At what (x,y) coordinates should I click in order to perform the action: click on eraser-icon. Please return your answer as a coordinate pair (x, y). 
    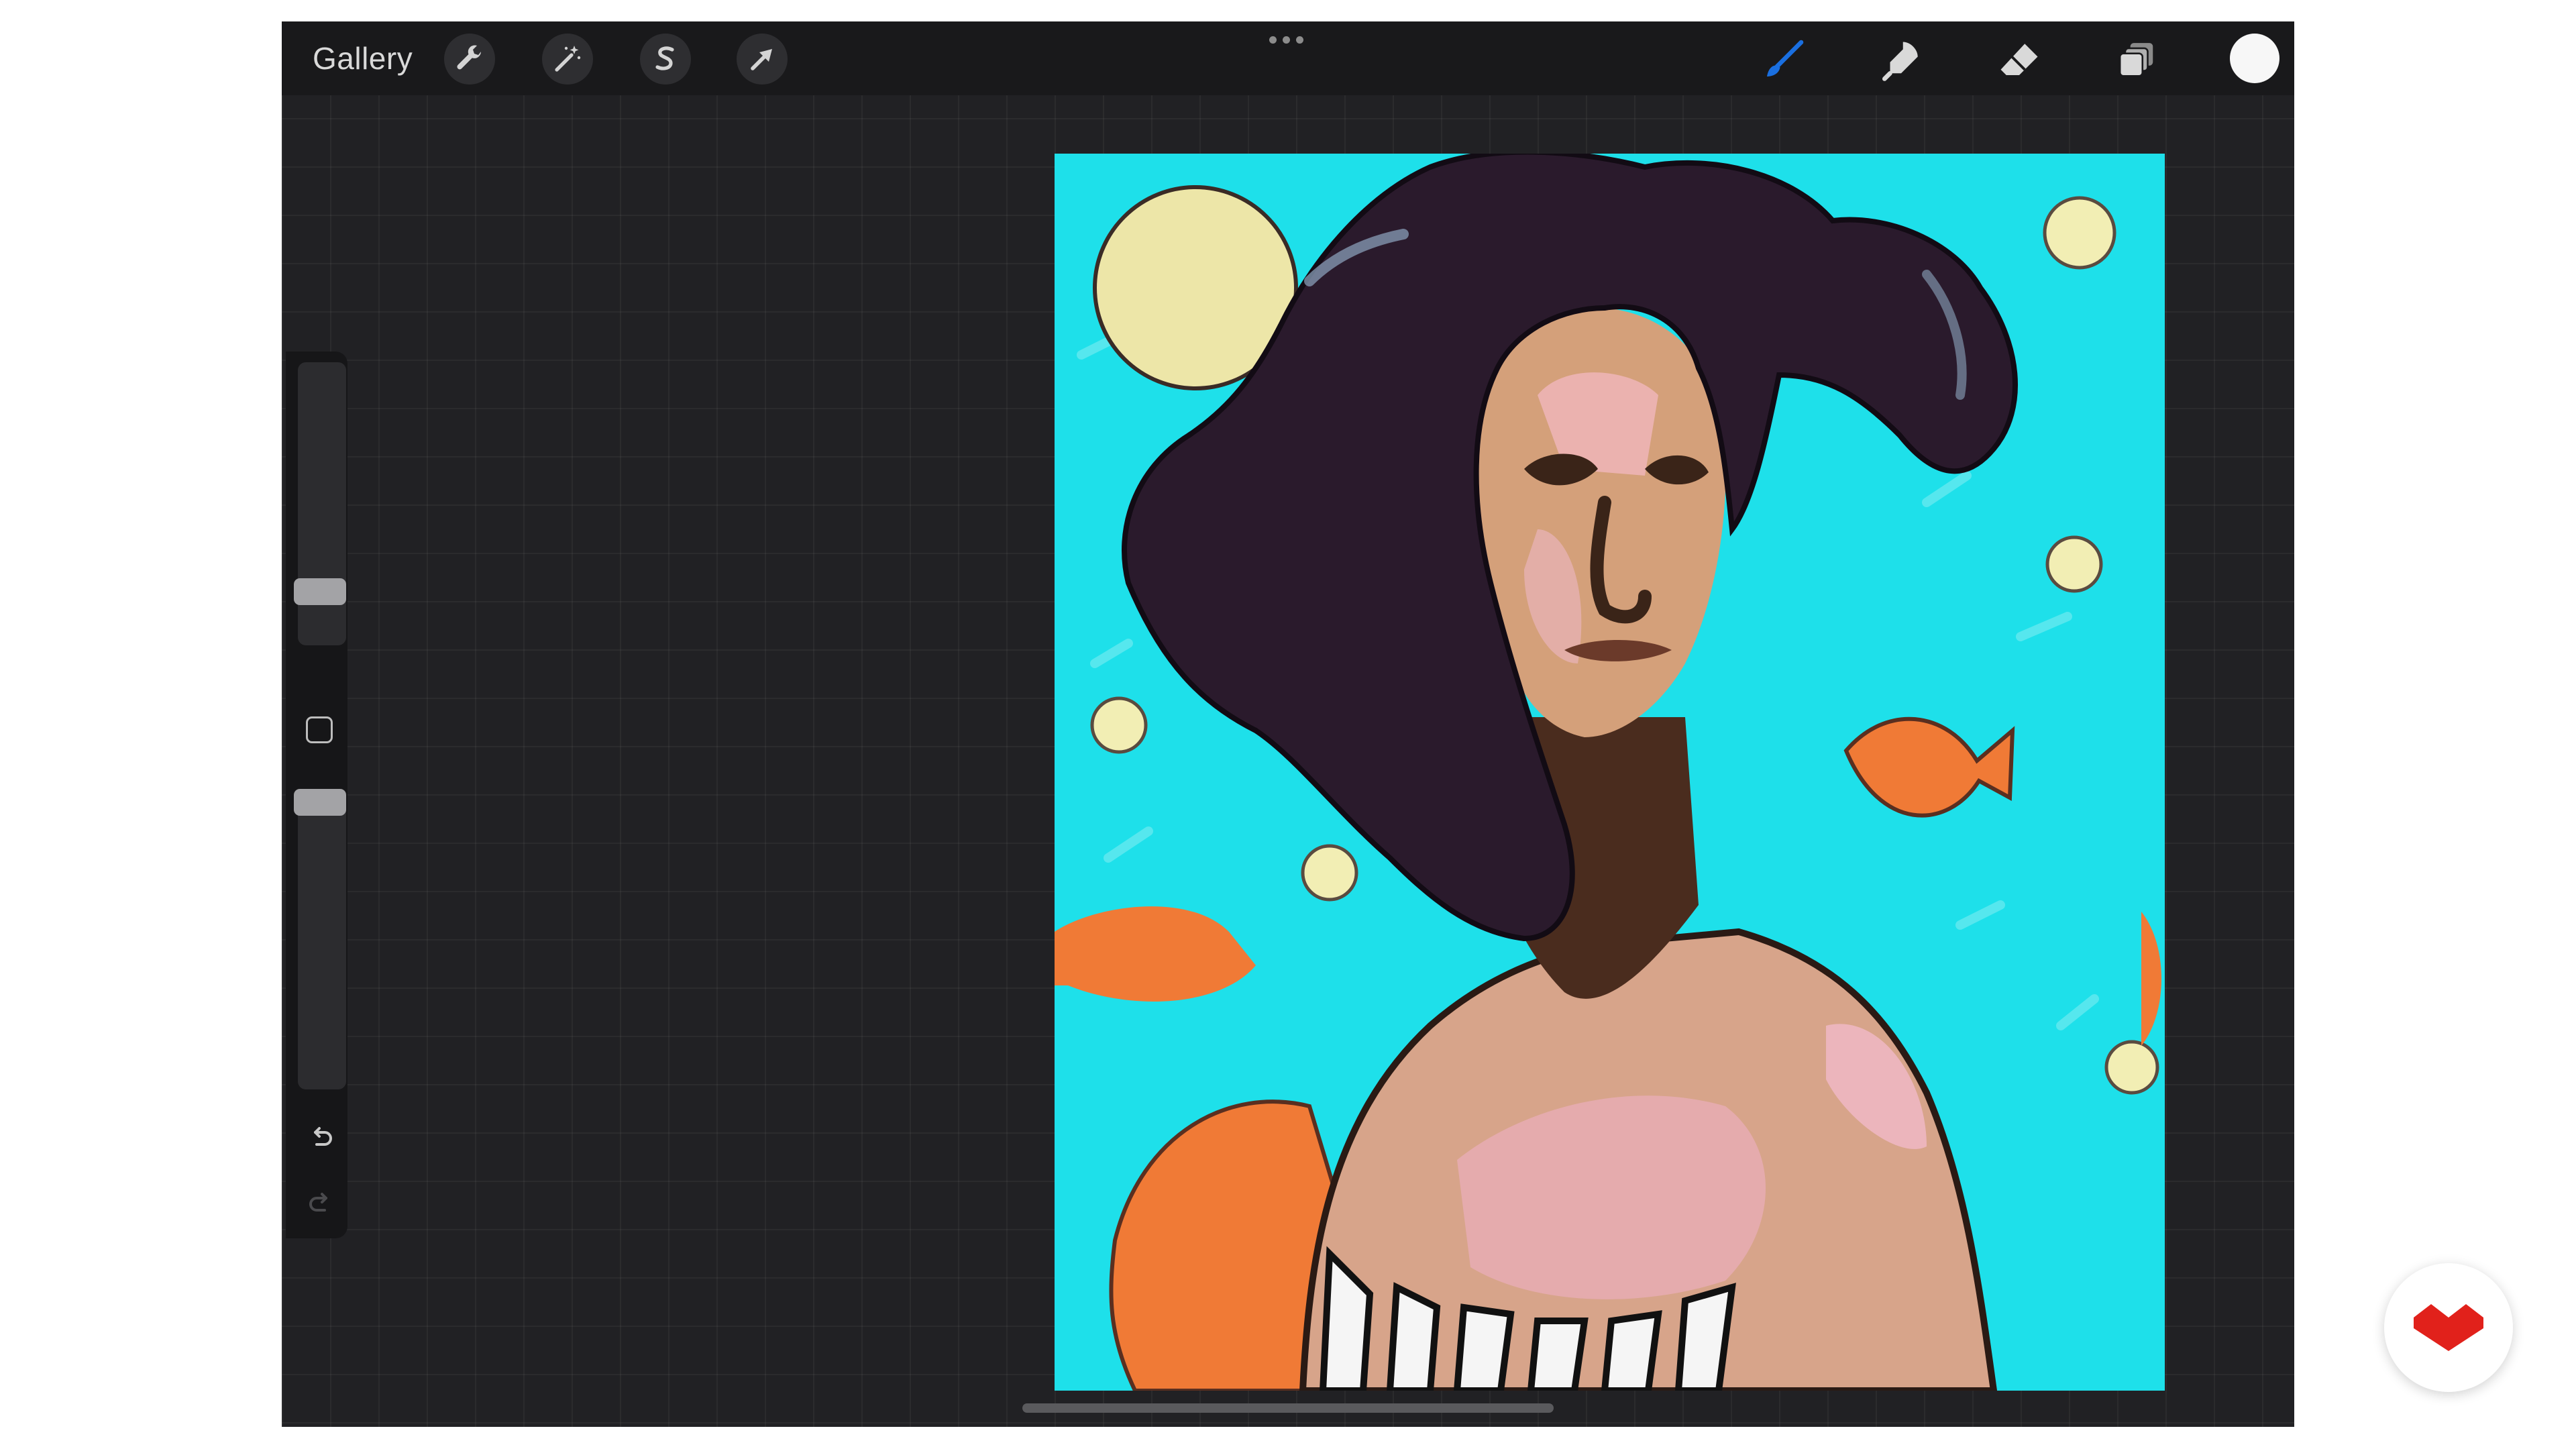
    Looking at the image, I should click on (2019, 59).